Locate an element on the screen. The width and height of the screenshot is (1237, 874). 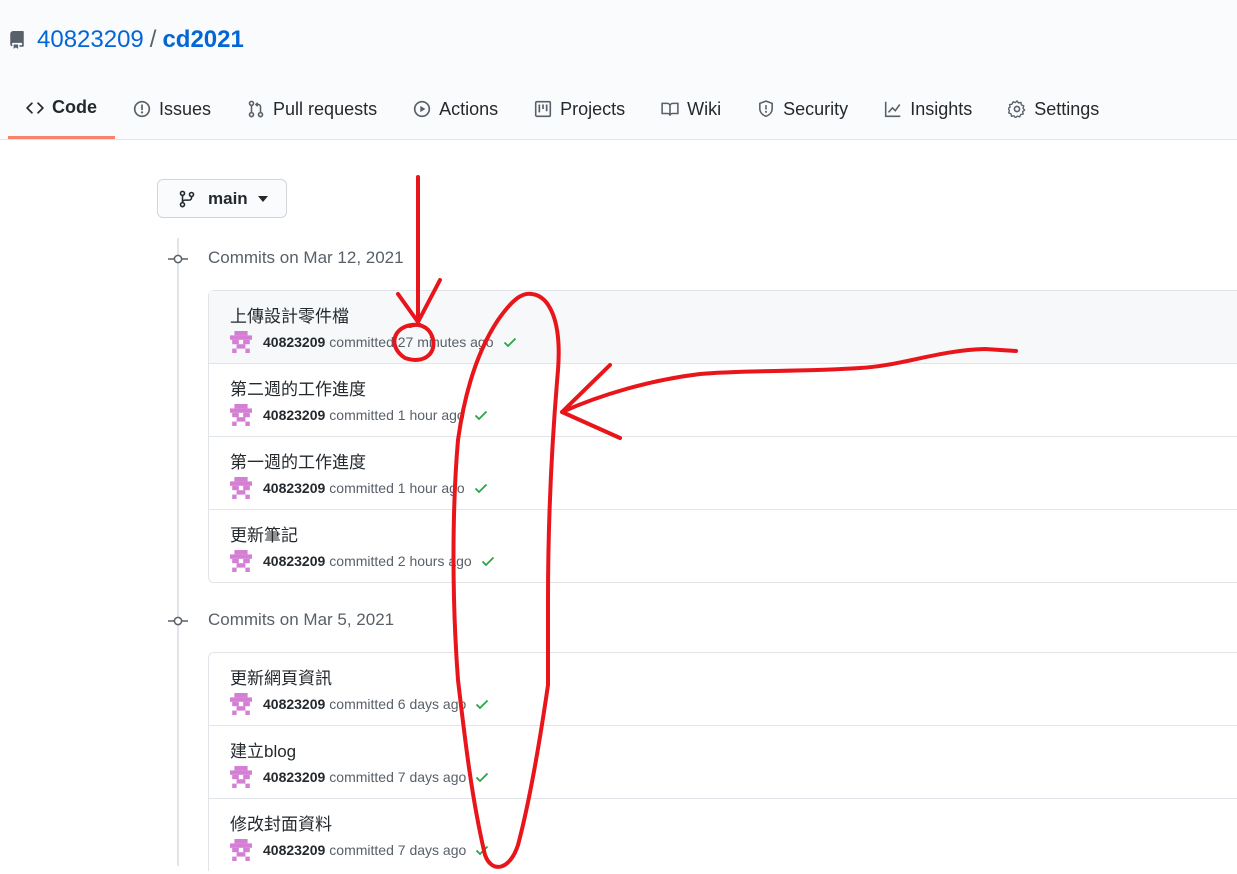
commit-meta: 40823209 committed 27 minutes ago is located at coordinates (374, 342).